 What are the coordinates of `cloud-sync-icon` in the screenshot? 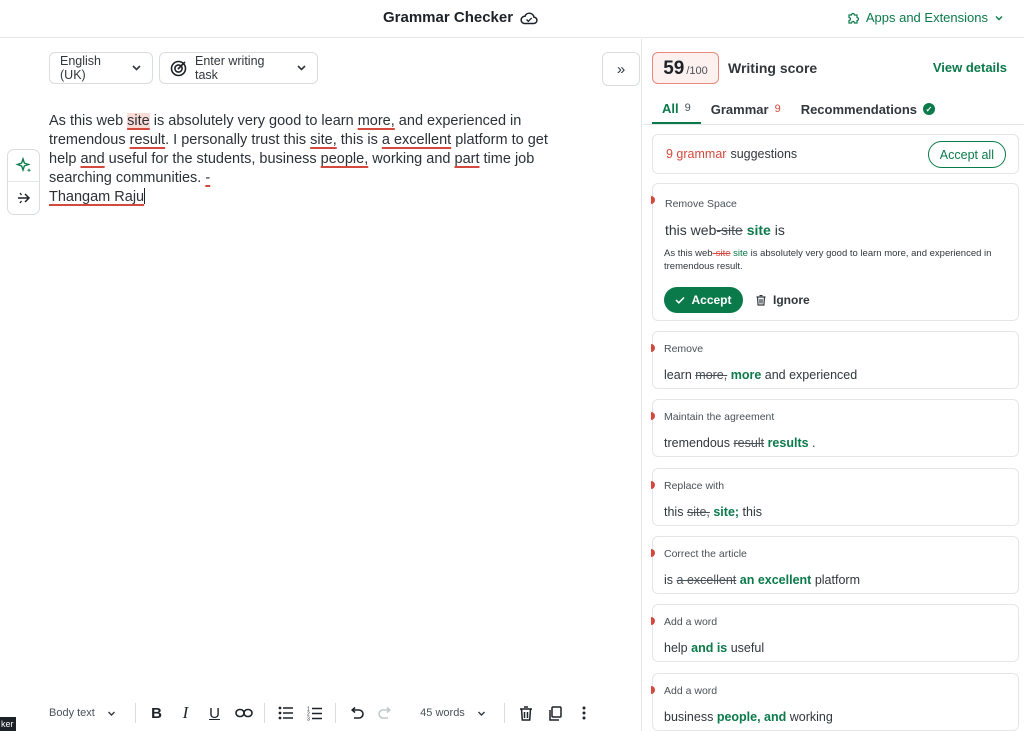 It's located at (529, 18).